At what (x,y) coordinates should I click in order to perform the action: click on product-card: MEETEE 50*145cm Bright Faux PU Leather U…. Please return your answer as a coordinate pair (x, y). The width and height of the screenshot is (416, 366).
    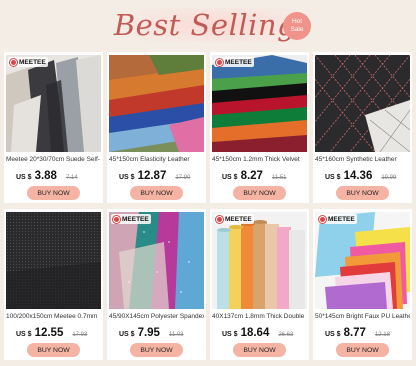
    Looking at the image, I should click on (362, 284).